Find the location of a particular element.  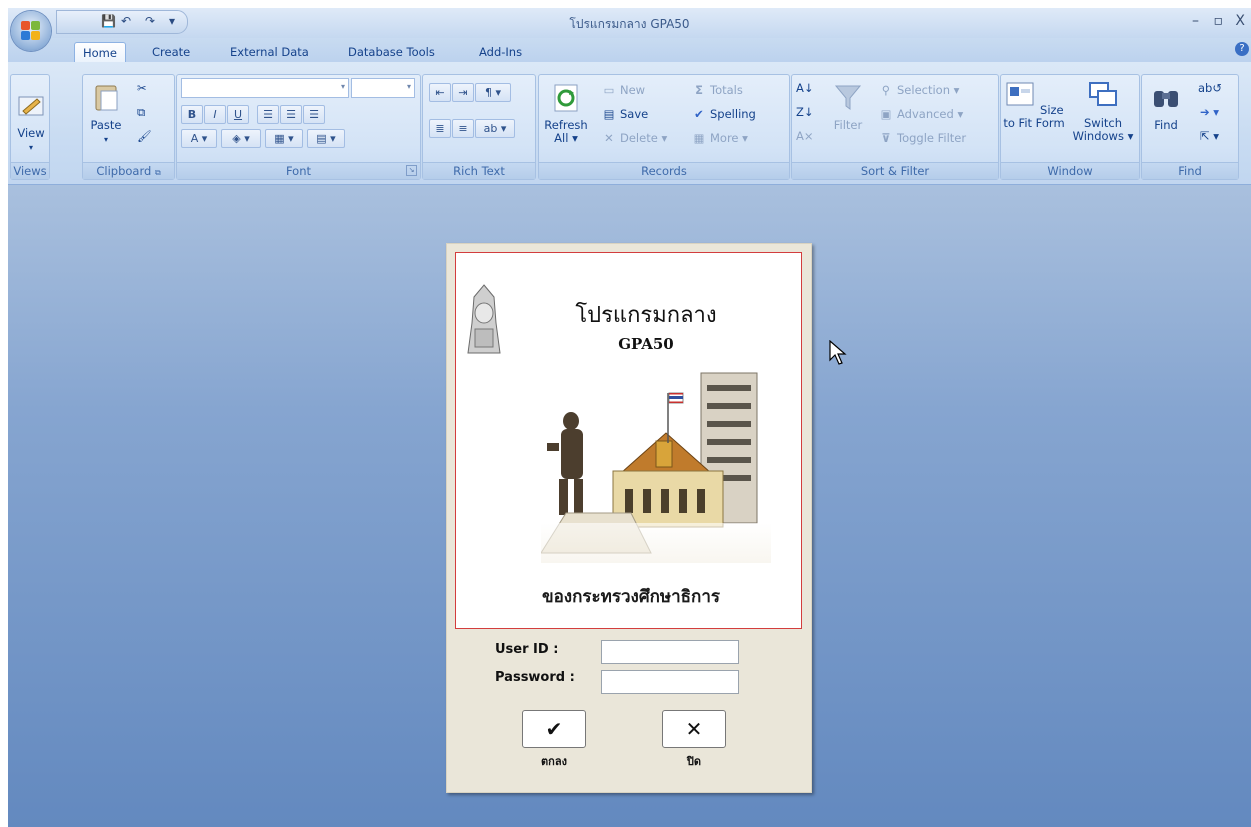

ministry-name: ของกระทรวงศึกษาธิการ is located at coordinates (631, 597).